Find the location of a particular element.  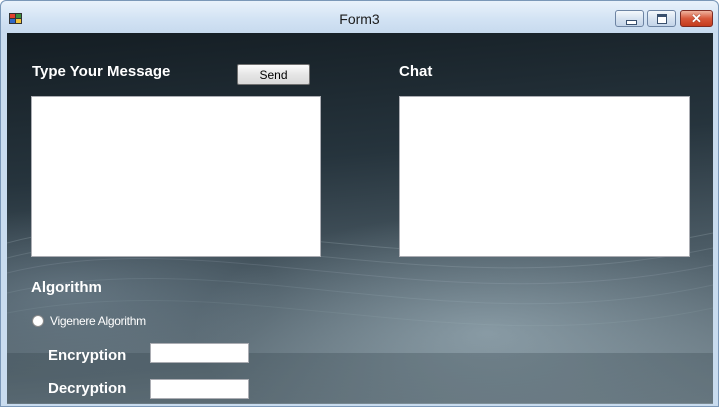

minimize-icon is located at coordinates (629, 18).